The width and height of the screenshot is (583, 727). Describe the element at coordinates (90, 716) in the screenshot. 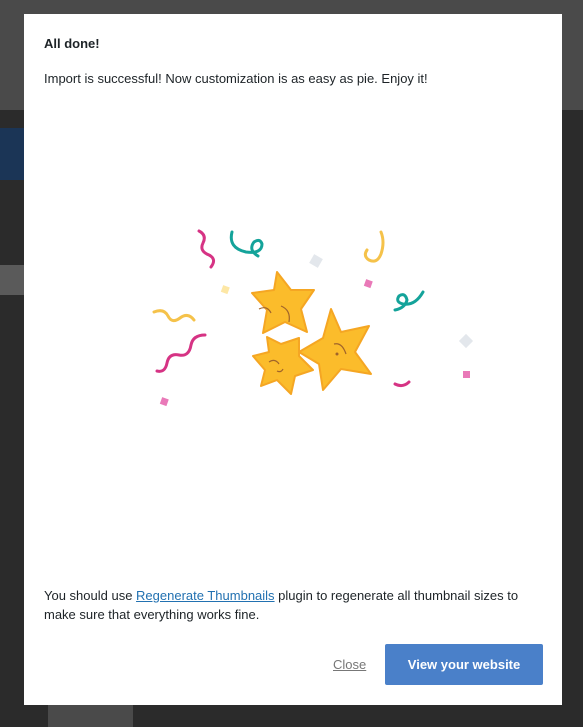

I see `background-thumb` at that location.